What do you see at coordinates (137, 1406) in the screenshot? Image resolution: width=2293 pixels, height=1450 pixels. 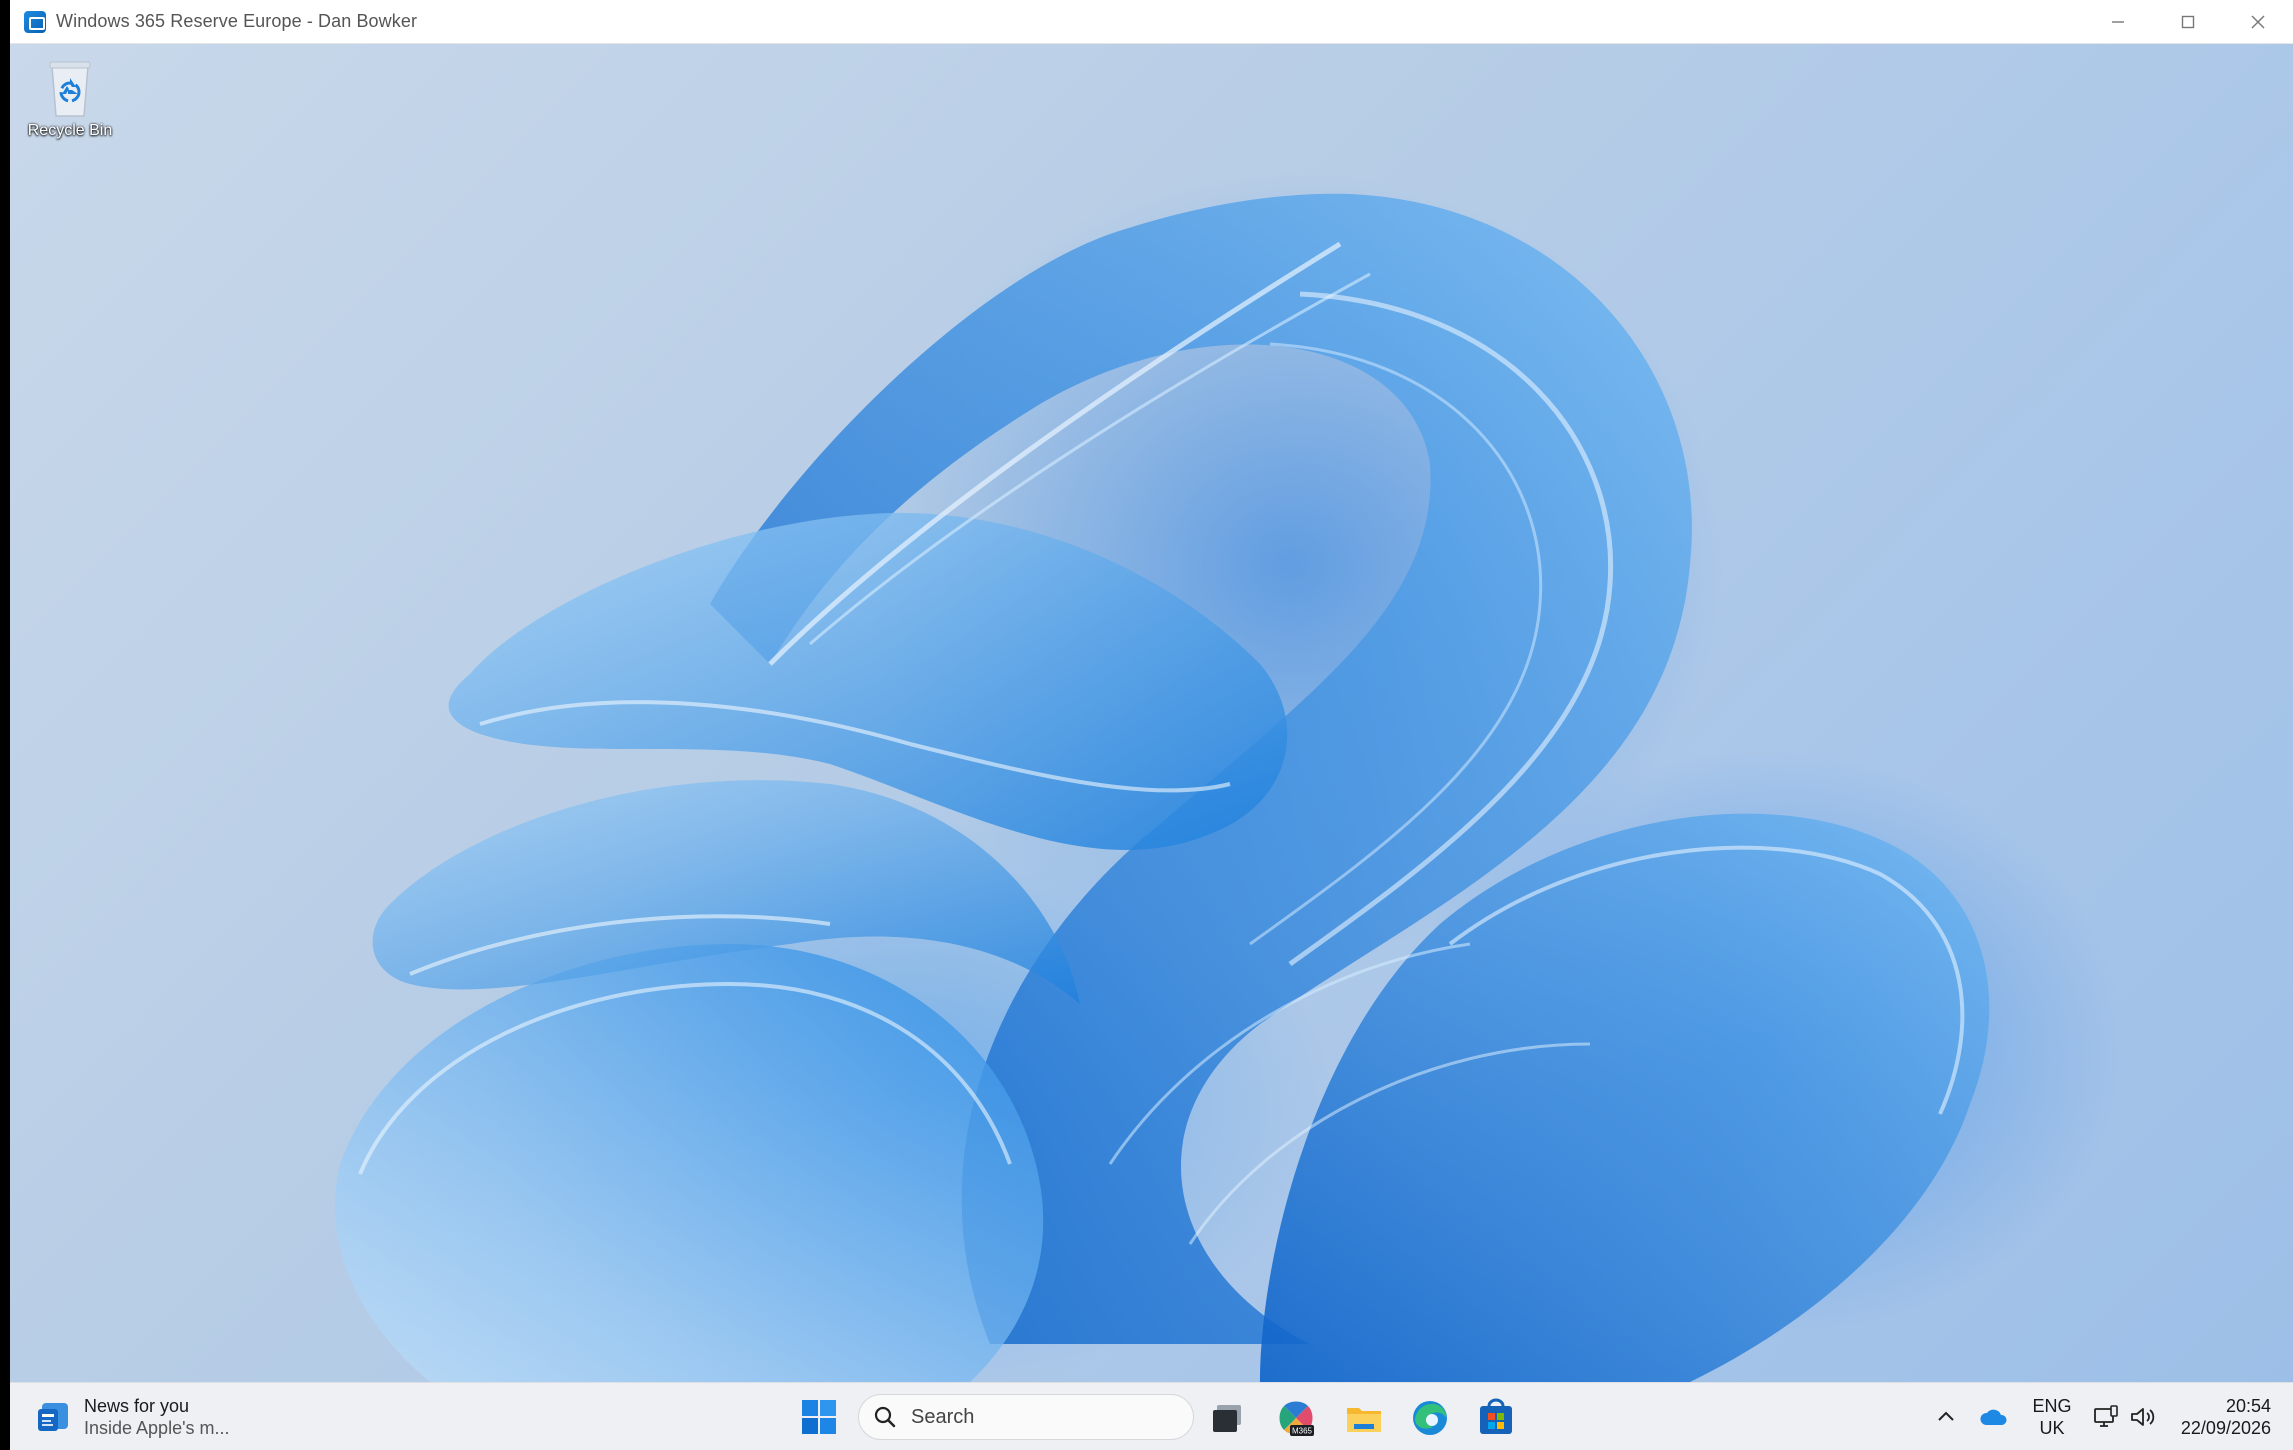 I see `news-widget-title: News for you` at bounding box center [137, 1406].